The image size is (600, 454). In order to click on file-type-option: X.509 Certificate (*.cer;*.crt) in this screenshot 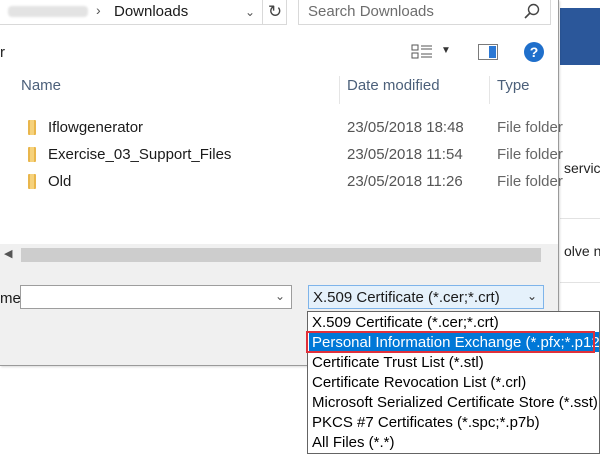, I will do `click(405, 322)`.